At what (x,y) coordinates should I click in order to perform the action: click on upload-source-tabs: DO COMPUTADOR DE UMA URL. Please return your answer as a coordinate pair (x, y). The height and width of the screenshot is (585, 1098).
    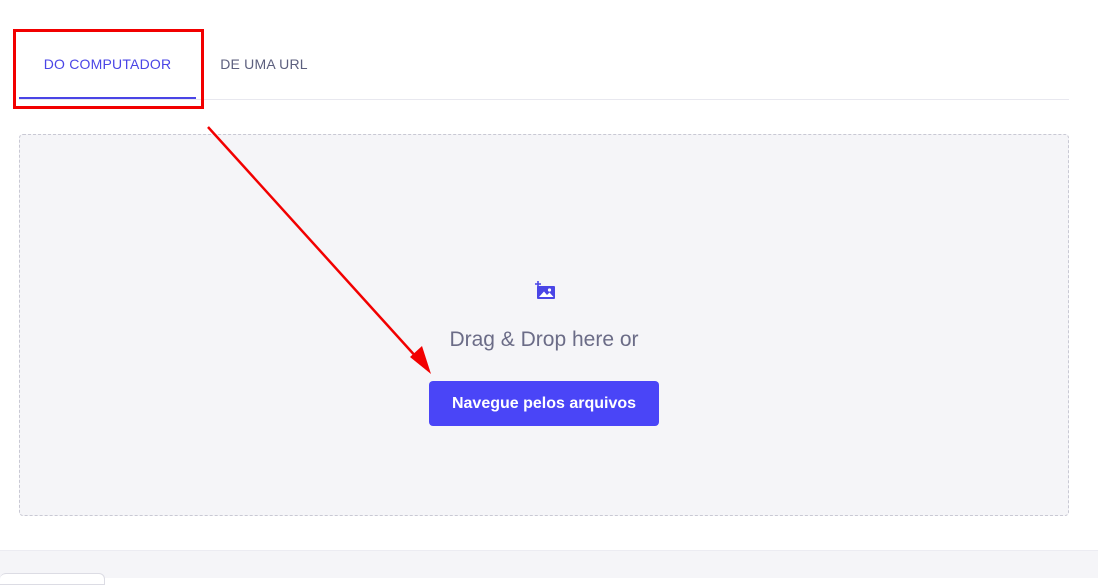
    Looking at the image, I should click on (544, 64).